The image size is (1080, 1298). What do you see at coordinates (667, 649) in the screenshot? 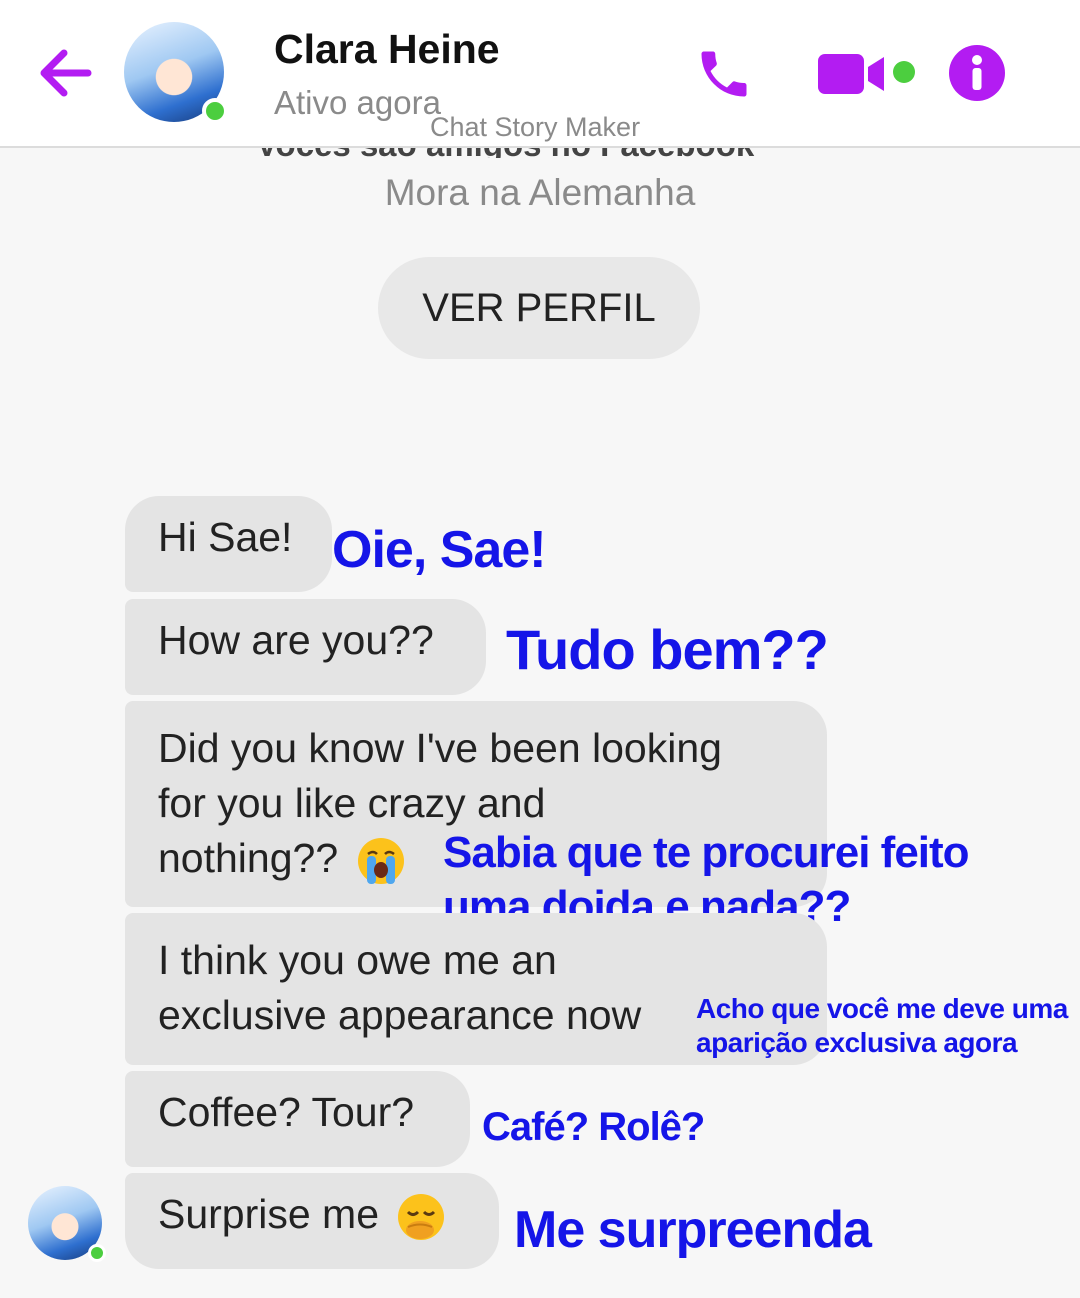
I see `translation-text: Tudo bem??` at bounding box center [667, 649].